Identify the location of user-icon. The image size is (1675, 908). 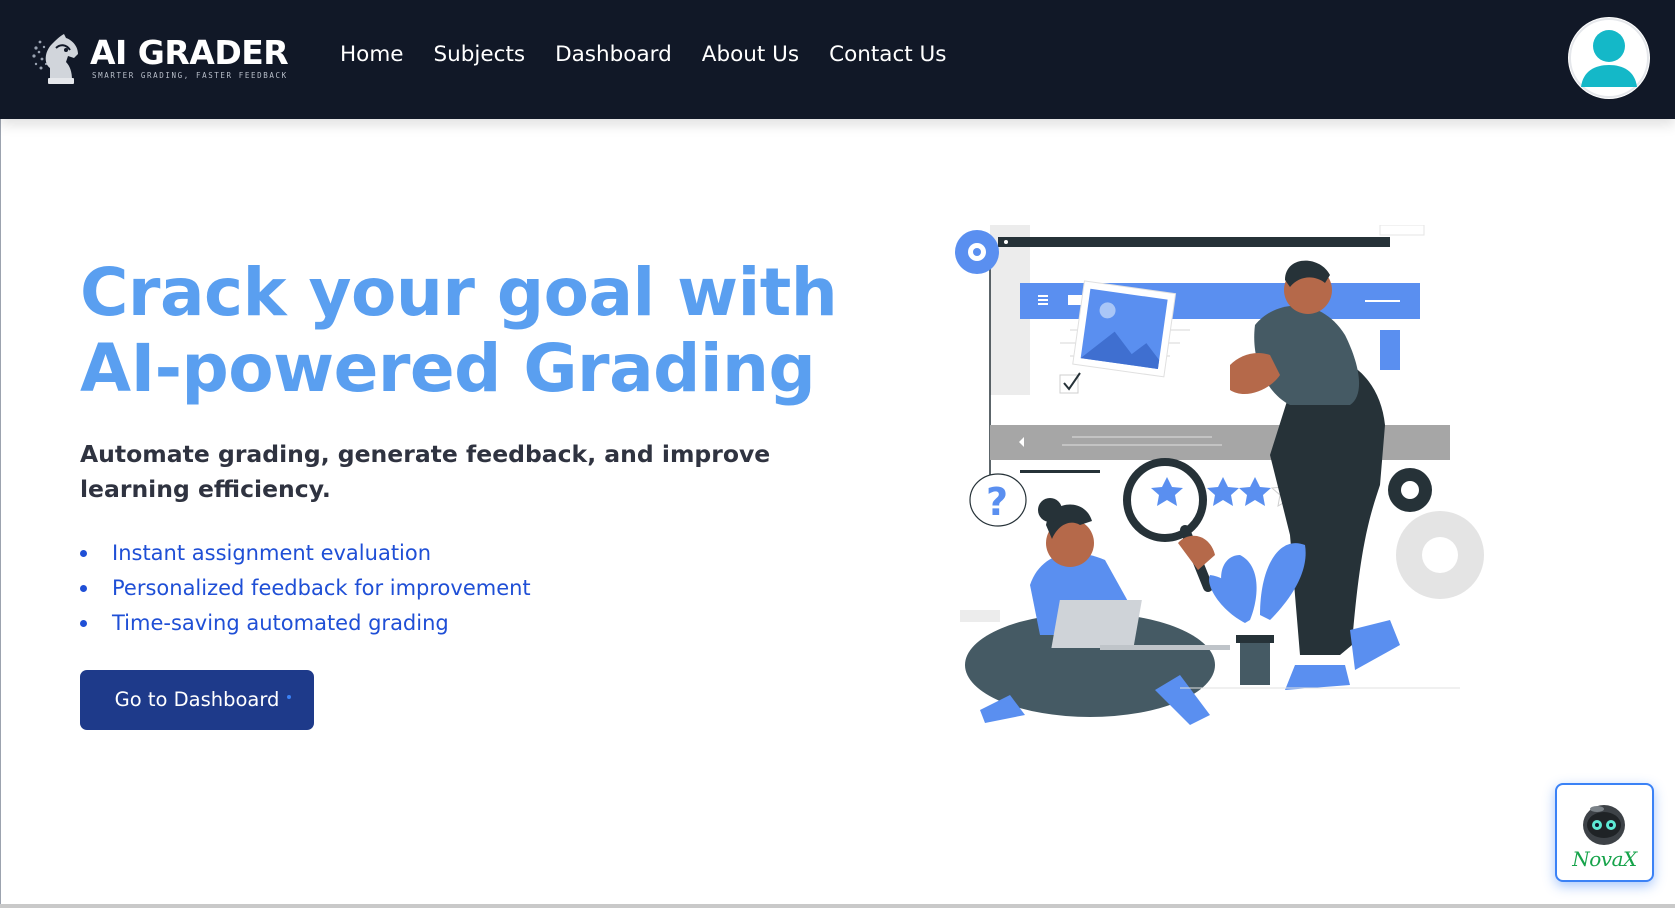
(1609, 58).